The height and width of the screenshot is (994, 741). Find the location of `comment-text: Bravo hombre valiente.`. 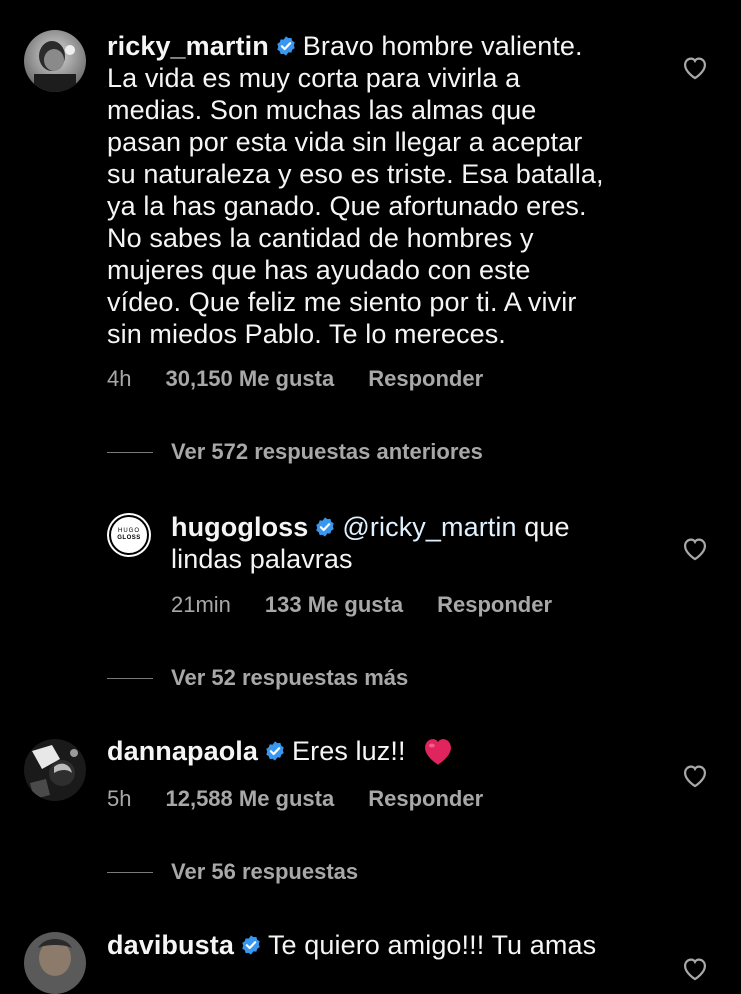

comment-text: Bravo hombre valiente. is located at coordinates (442, 46).